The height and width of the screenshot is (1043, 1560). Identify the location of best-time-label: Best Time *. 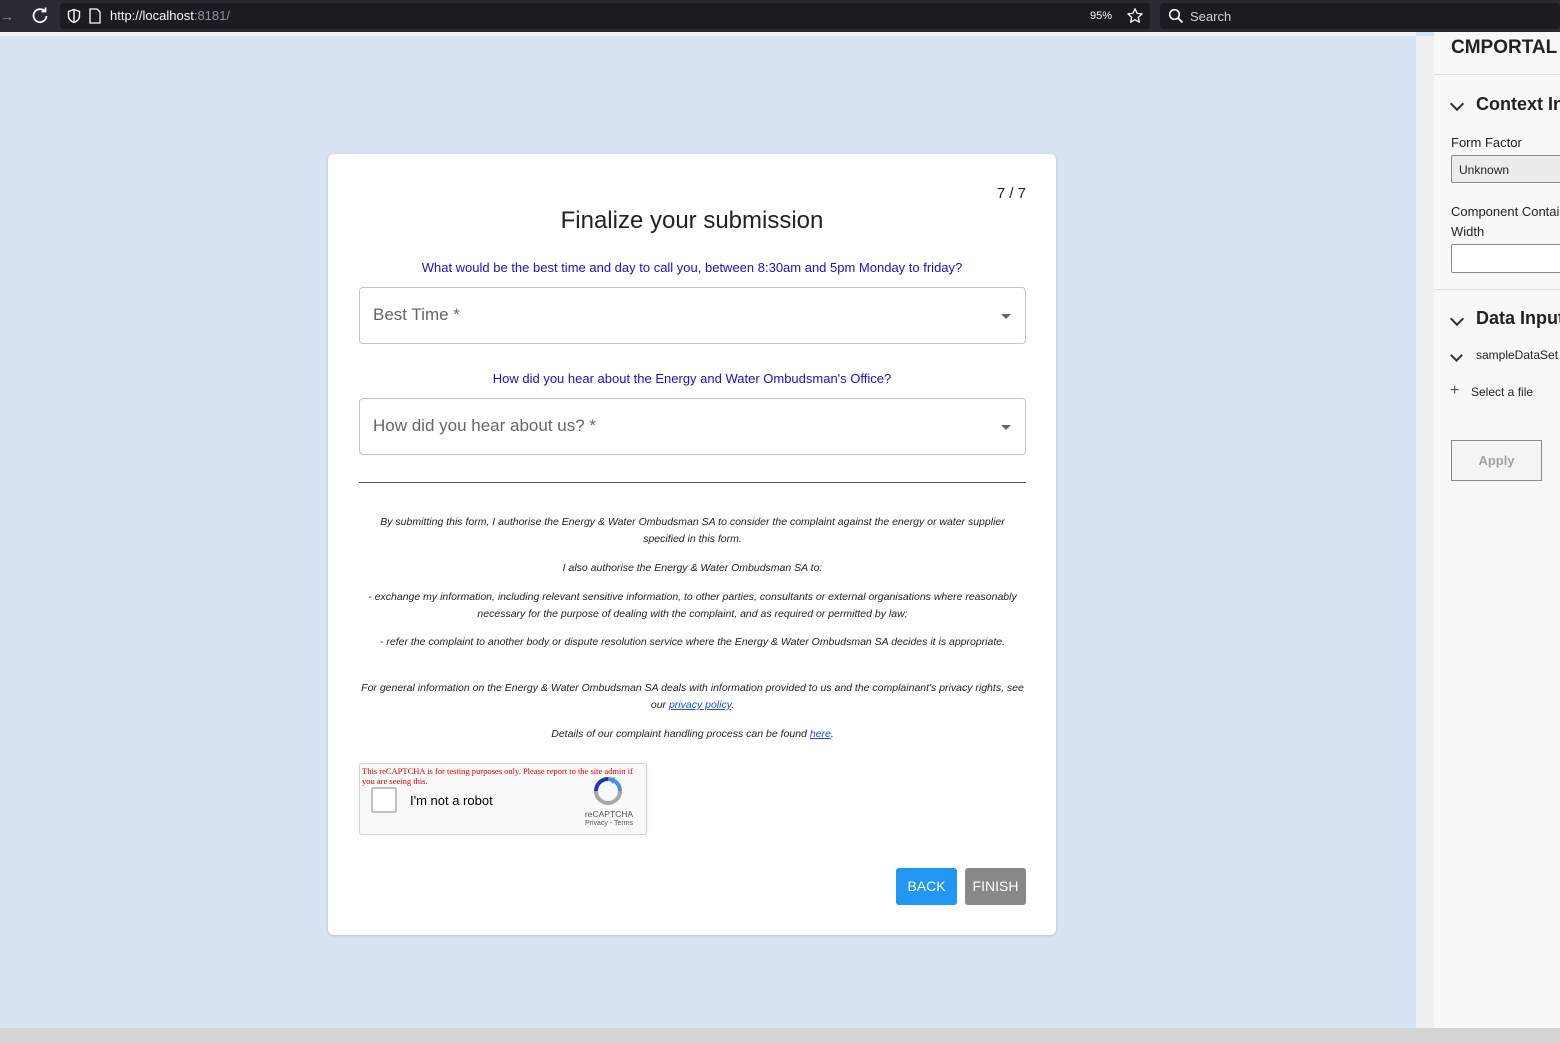
(416, 314).